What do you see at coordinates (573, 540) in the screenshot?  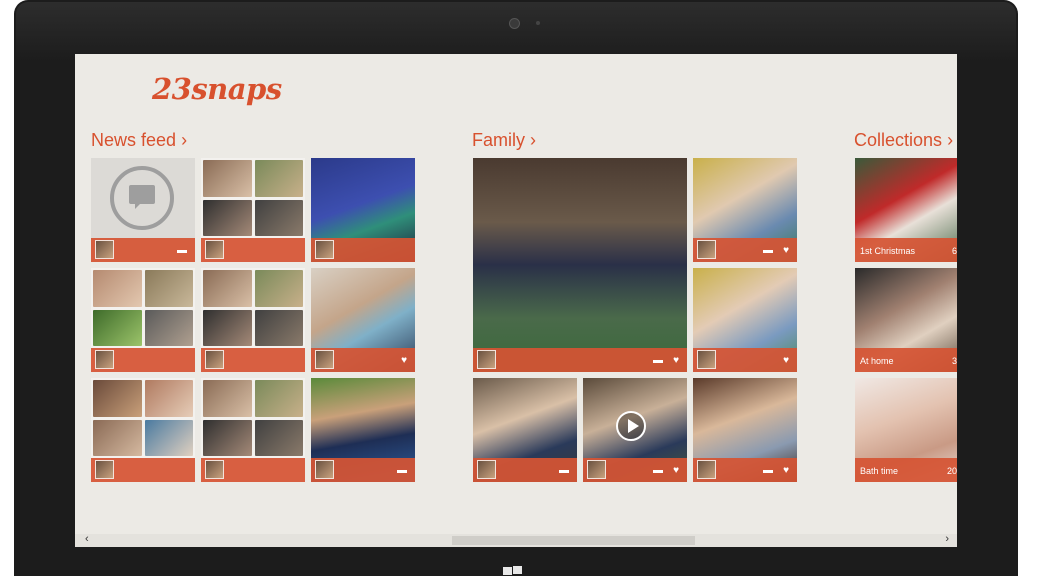 I see `scrollbar-thumb` at bounding box center [573, 540].